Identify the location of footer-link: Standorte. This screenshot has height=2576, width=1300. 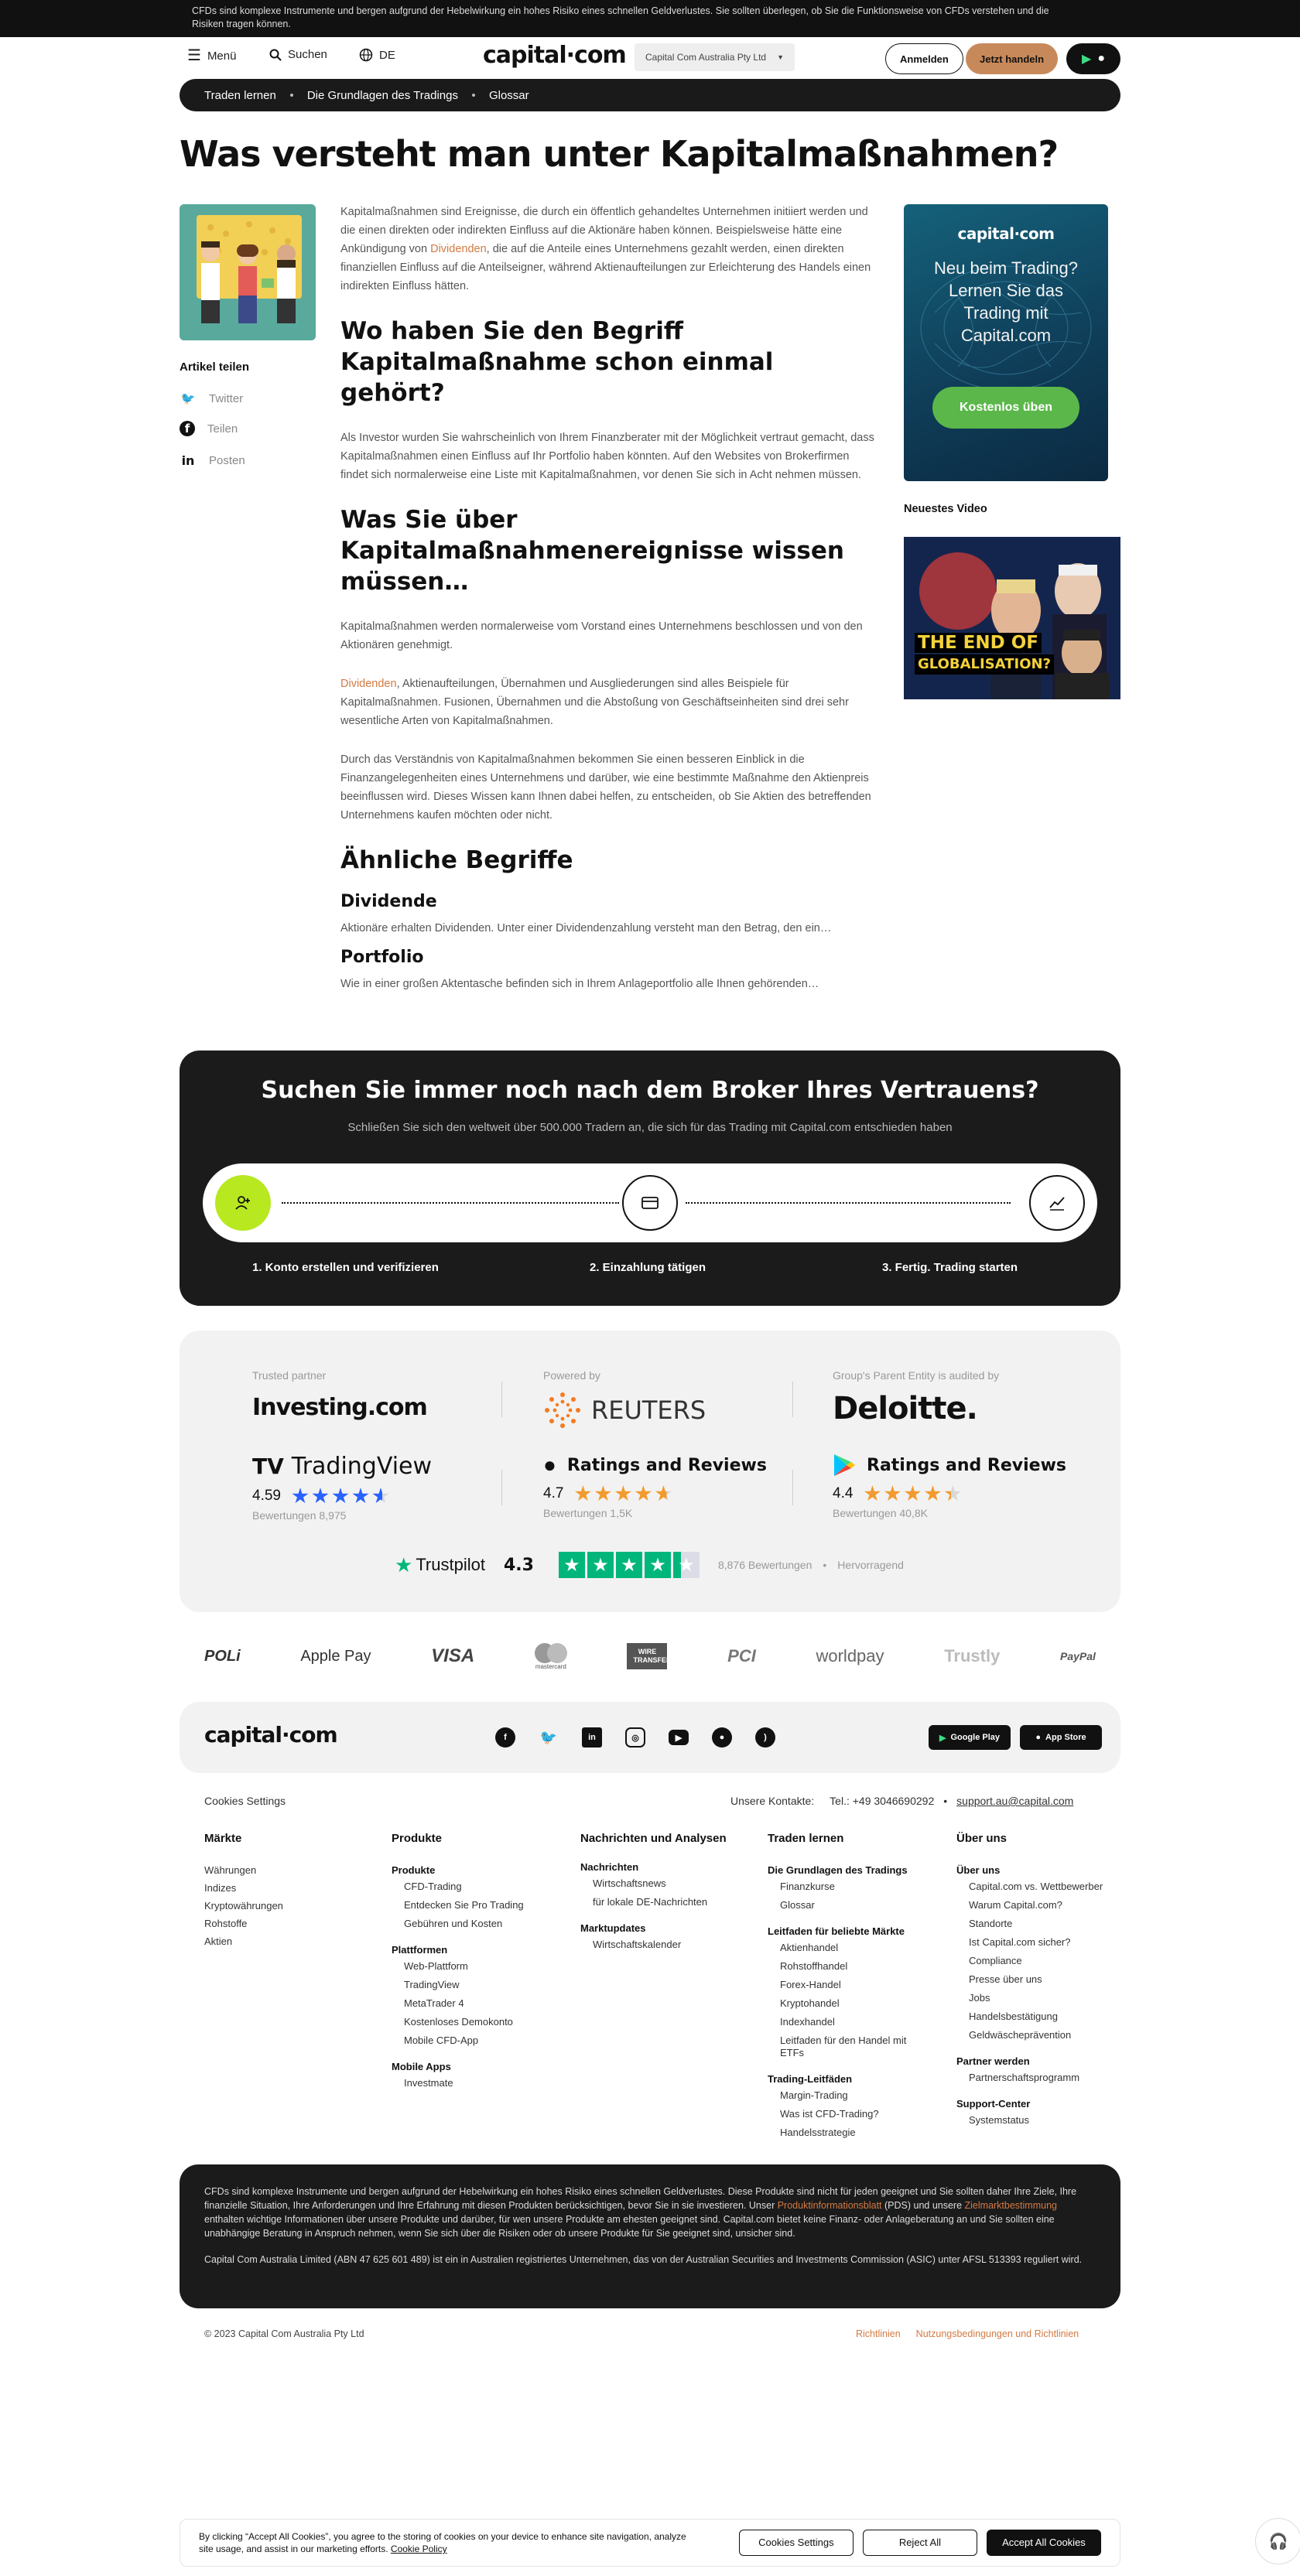
(1040, 1924).